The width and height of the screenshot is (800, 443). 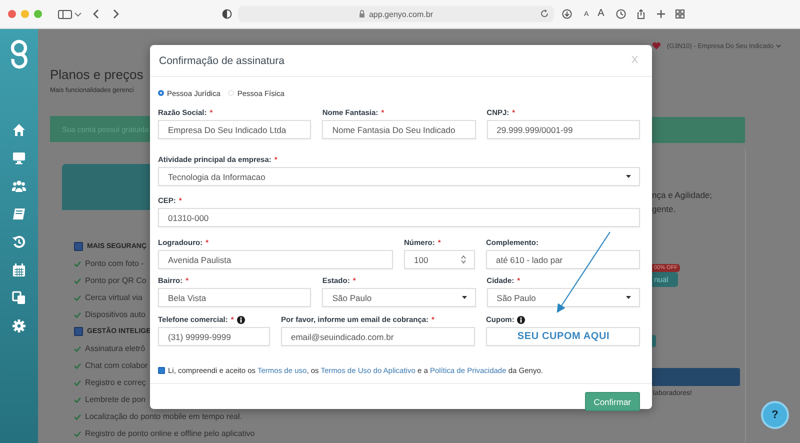 What do you see at coordinates (563, 129) in the screenshot?
I see `input-field: 29.999.999/0001-99` at bounding box center [563, 129].